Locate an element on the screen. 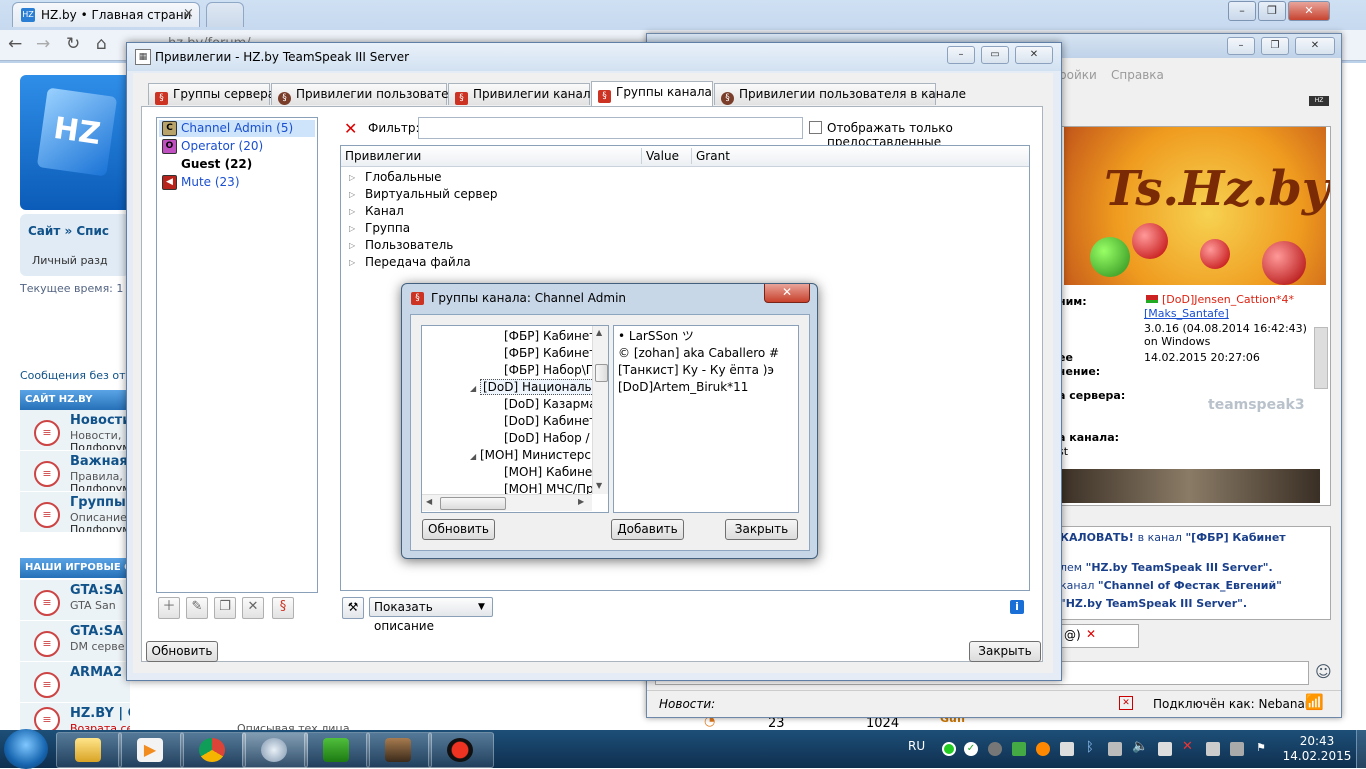 The image size is (1366, 769). forward-icon: → is located at coordinates (43, 44).